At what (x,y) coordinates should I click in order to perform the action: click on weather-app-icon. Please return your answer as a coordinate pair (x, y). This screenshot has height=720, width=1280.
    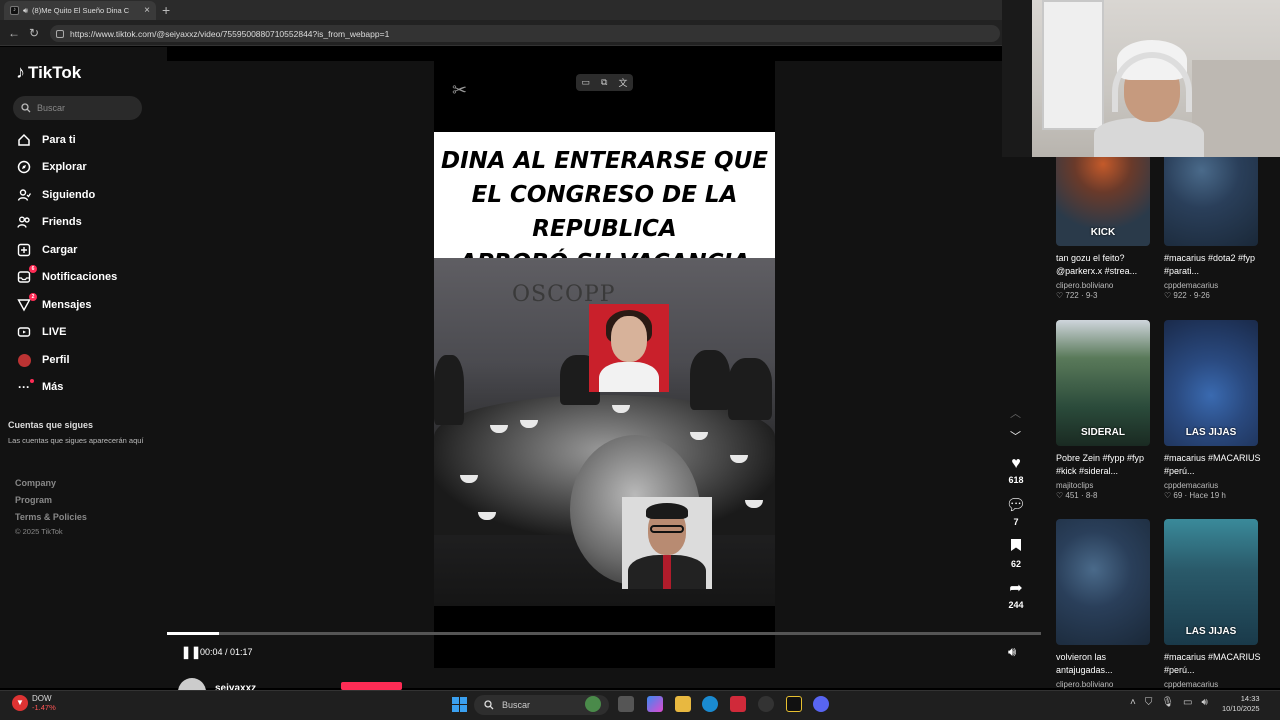
    Looking at the image, I should click on (593, 704).